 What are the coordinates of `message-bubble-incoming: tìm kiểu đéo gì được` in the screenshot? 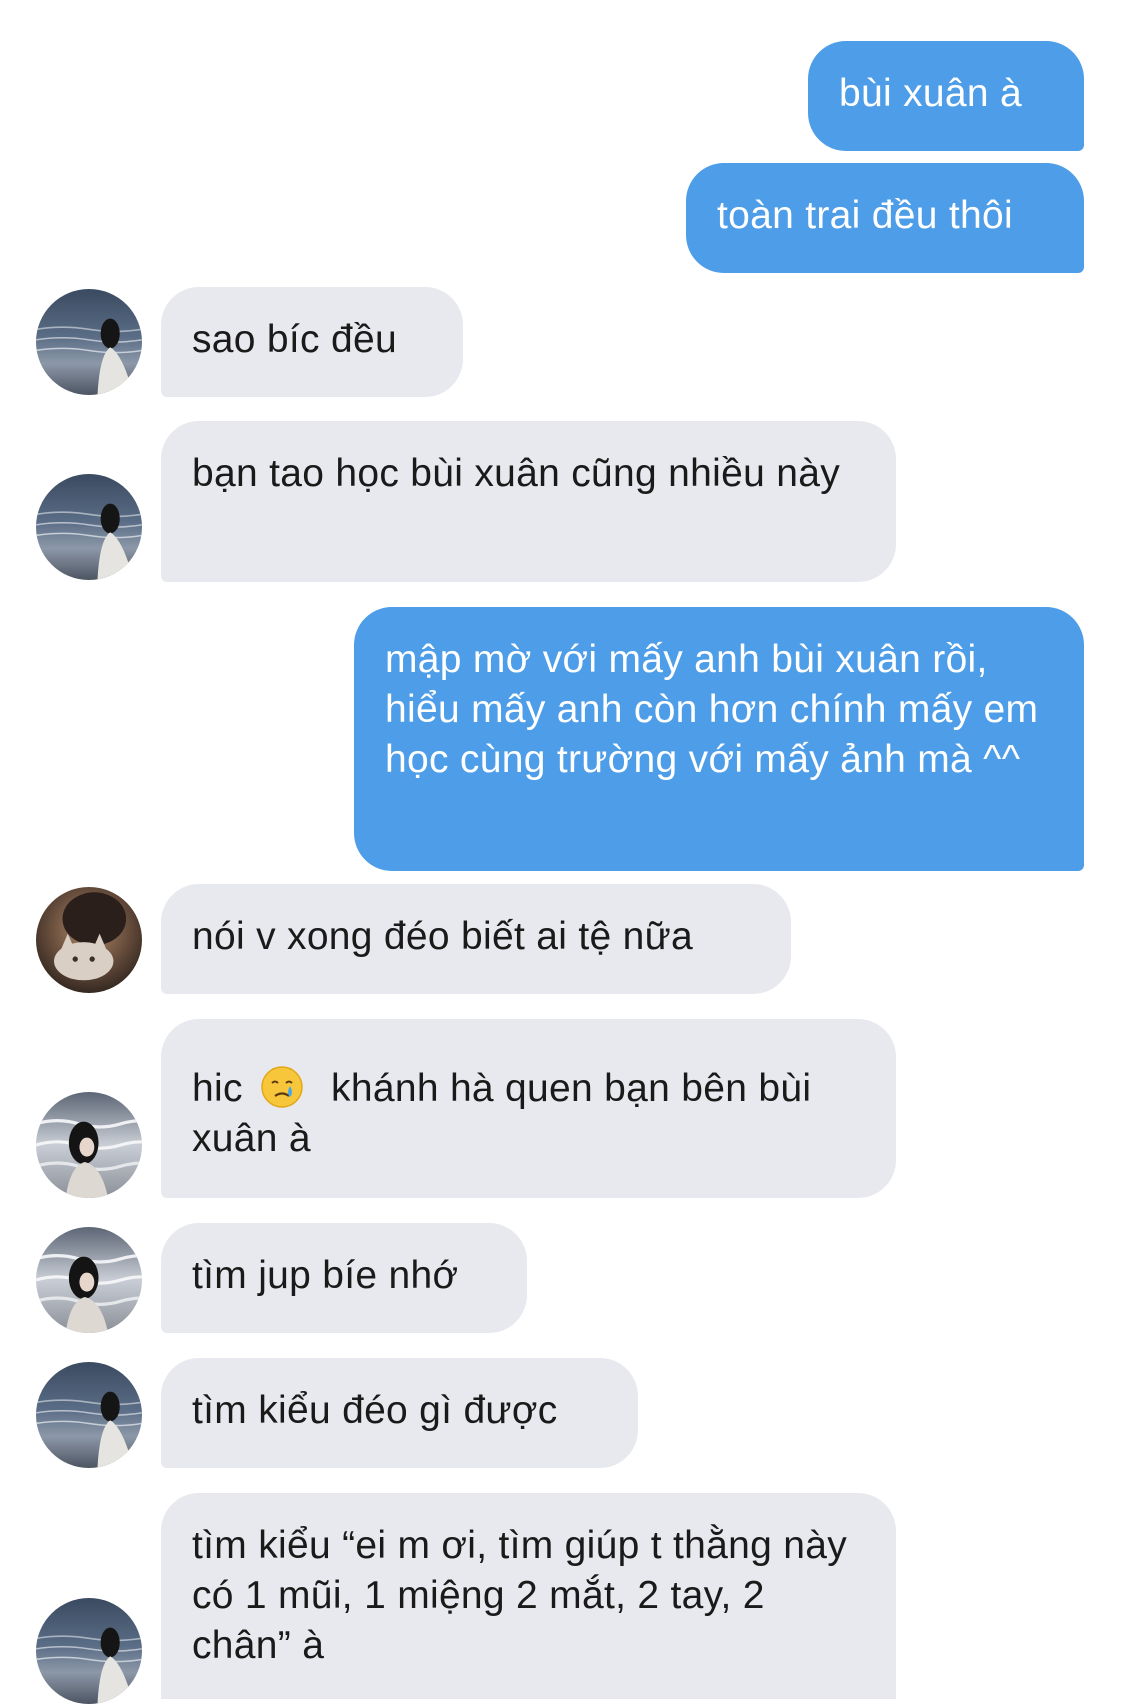 It's located at (399, 1413).